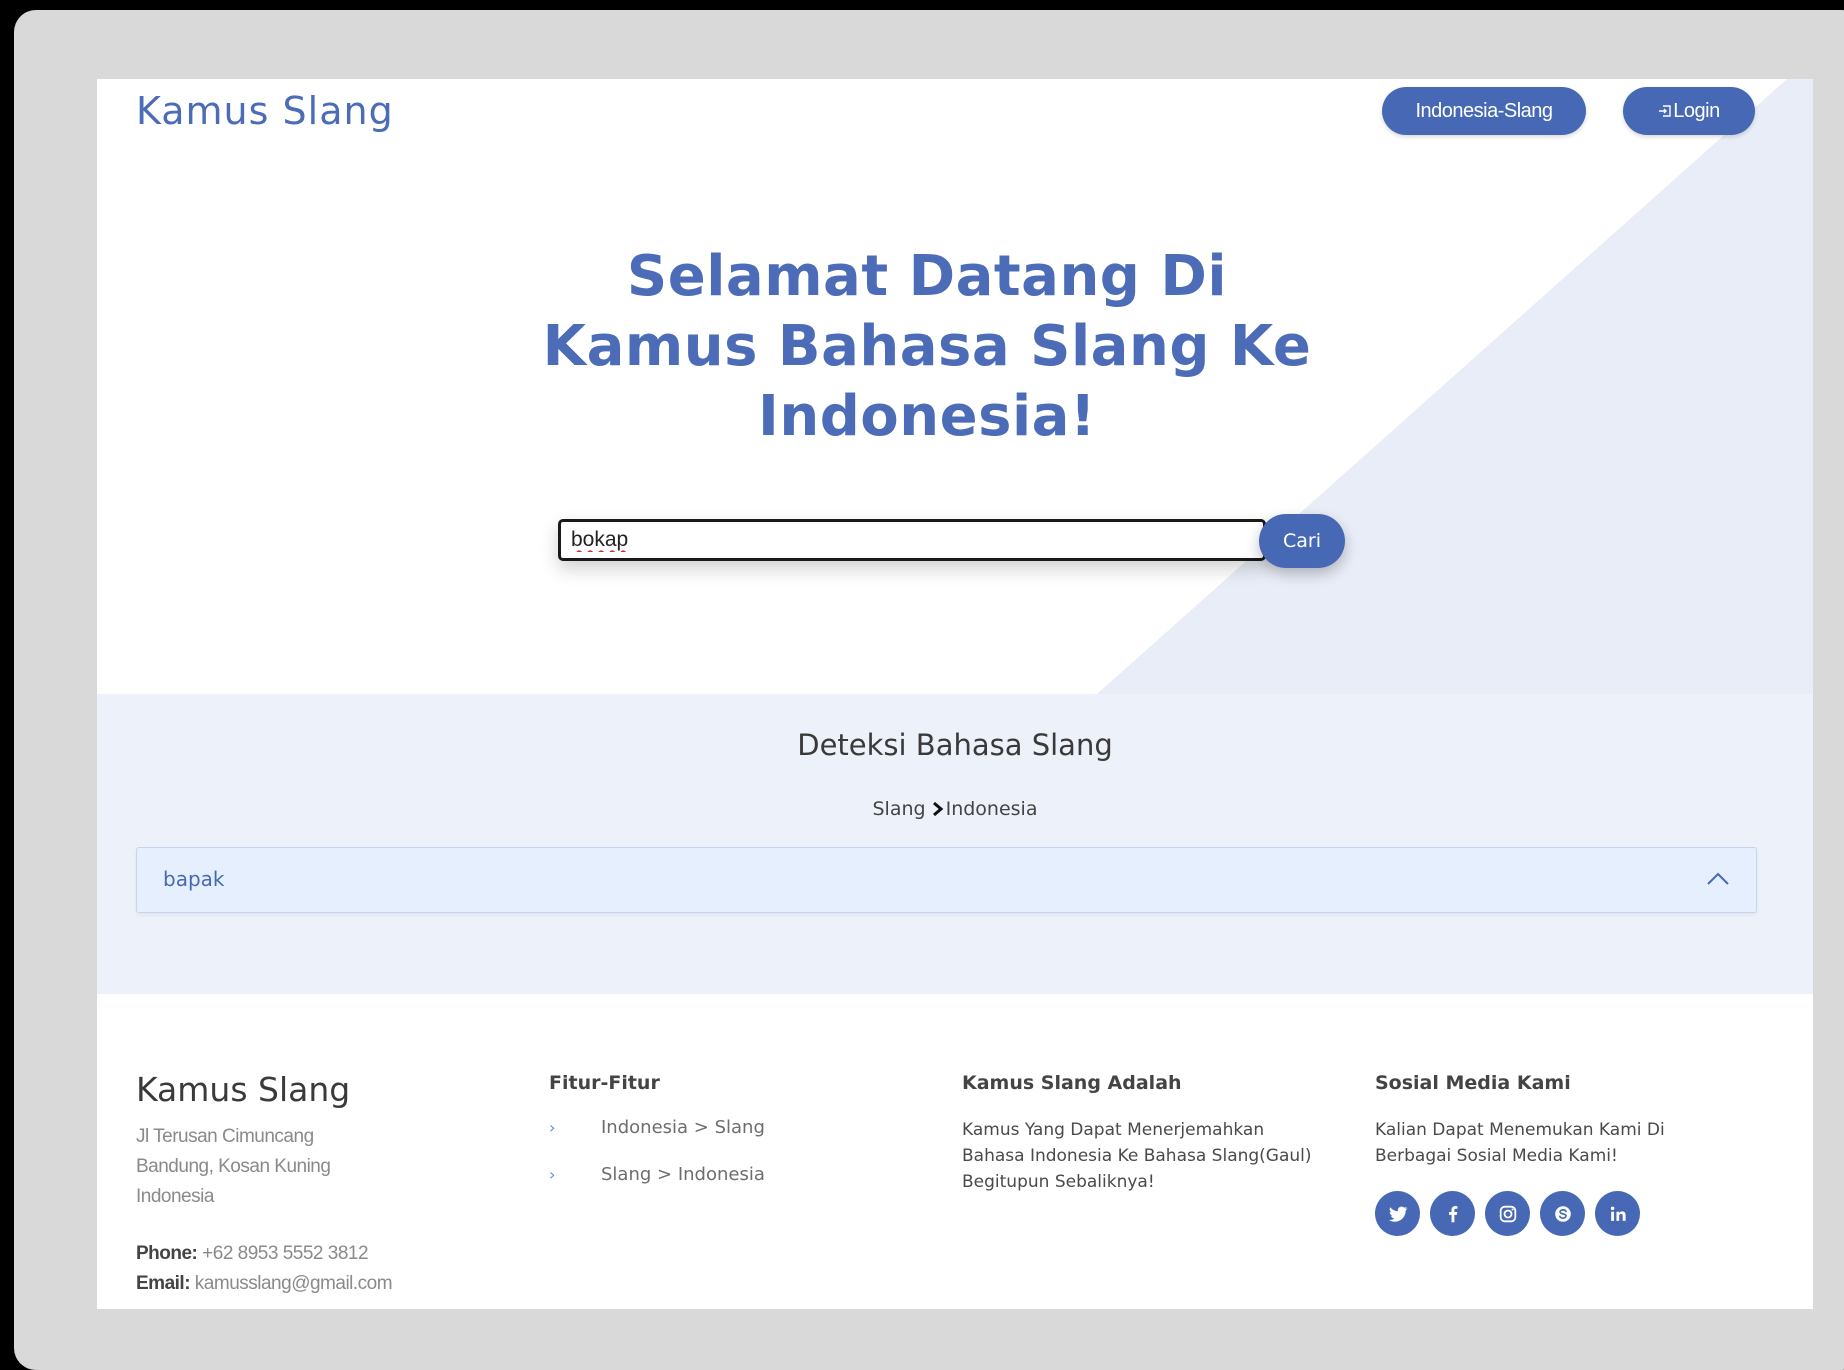  I want to click on login-button: Login, so click(1689, 111).